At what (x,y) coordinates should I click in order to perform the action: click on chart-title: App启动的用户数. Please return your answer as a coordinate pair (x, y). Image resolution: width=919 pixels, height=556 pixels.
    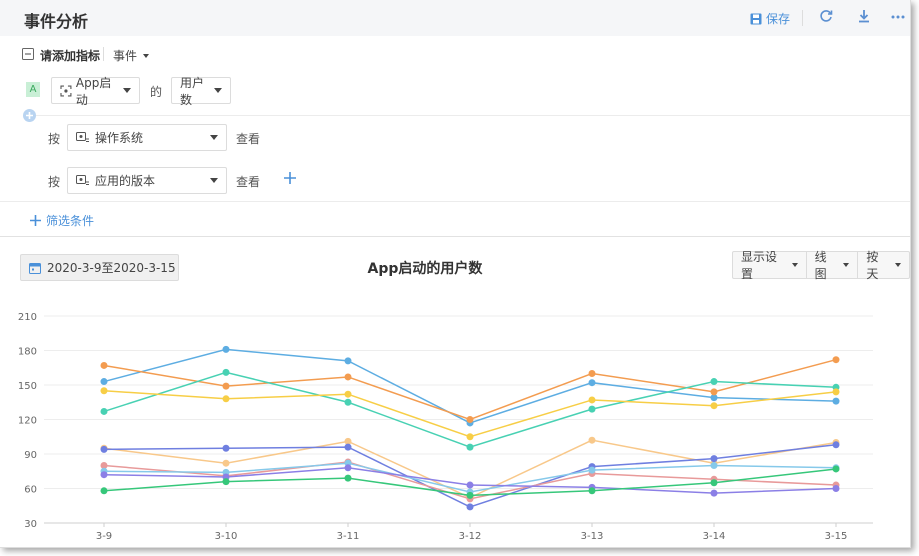
    Looking at the image, I should click on (425, 269).